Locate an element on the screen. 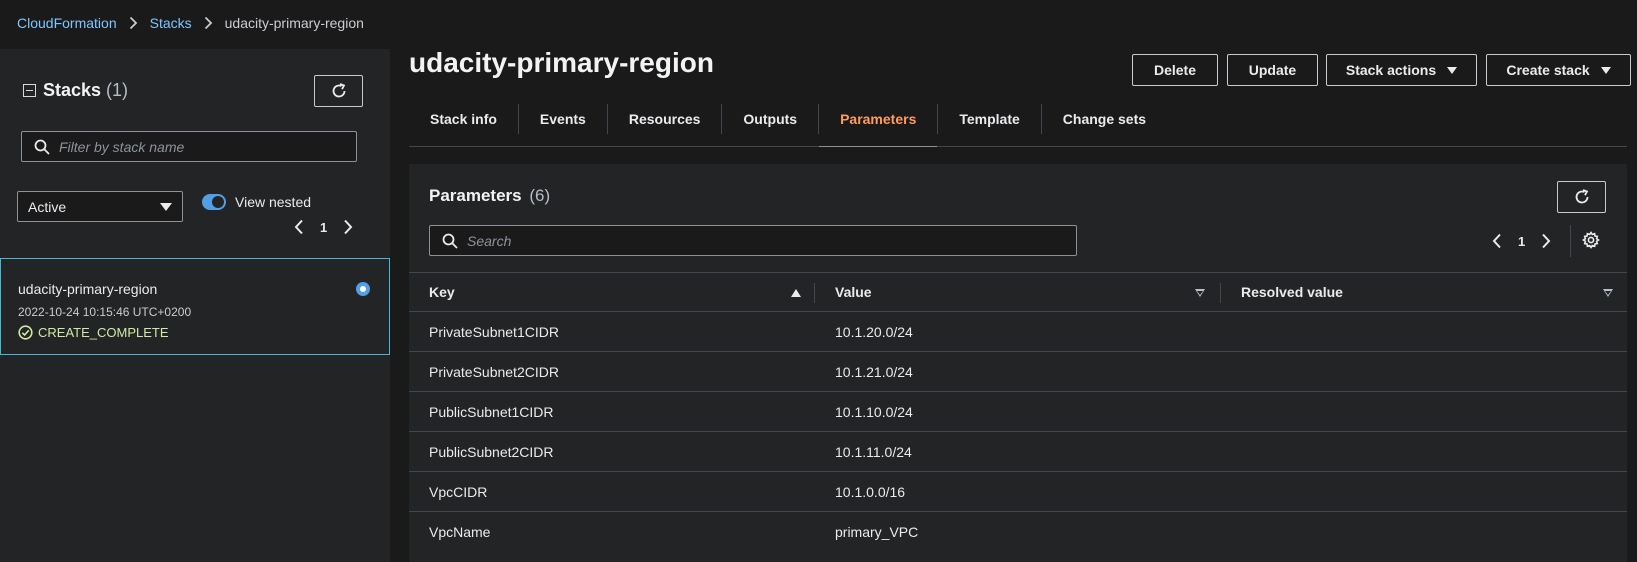 The width and height of the screenshot is (1637, 562). parameters-title-text: Parameters is located at coordinates (475, 195).